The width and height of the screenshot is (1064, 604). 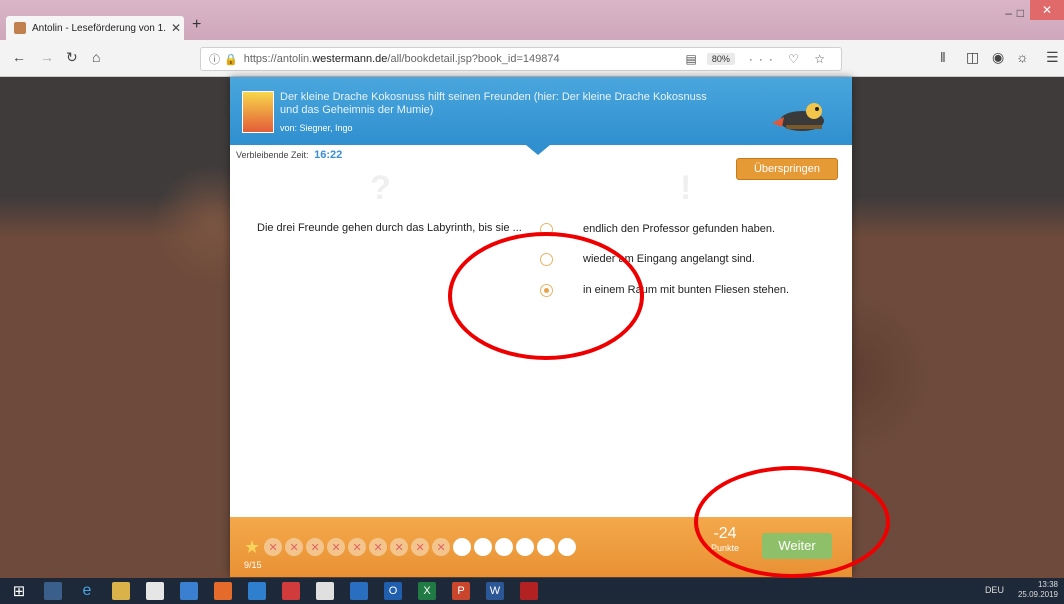 I want to click on firefox-icon, so click(x=223, y=591).